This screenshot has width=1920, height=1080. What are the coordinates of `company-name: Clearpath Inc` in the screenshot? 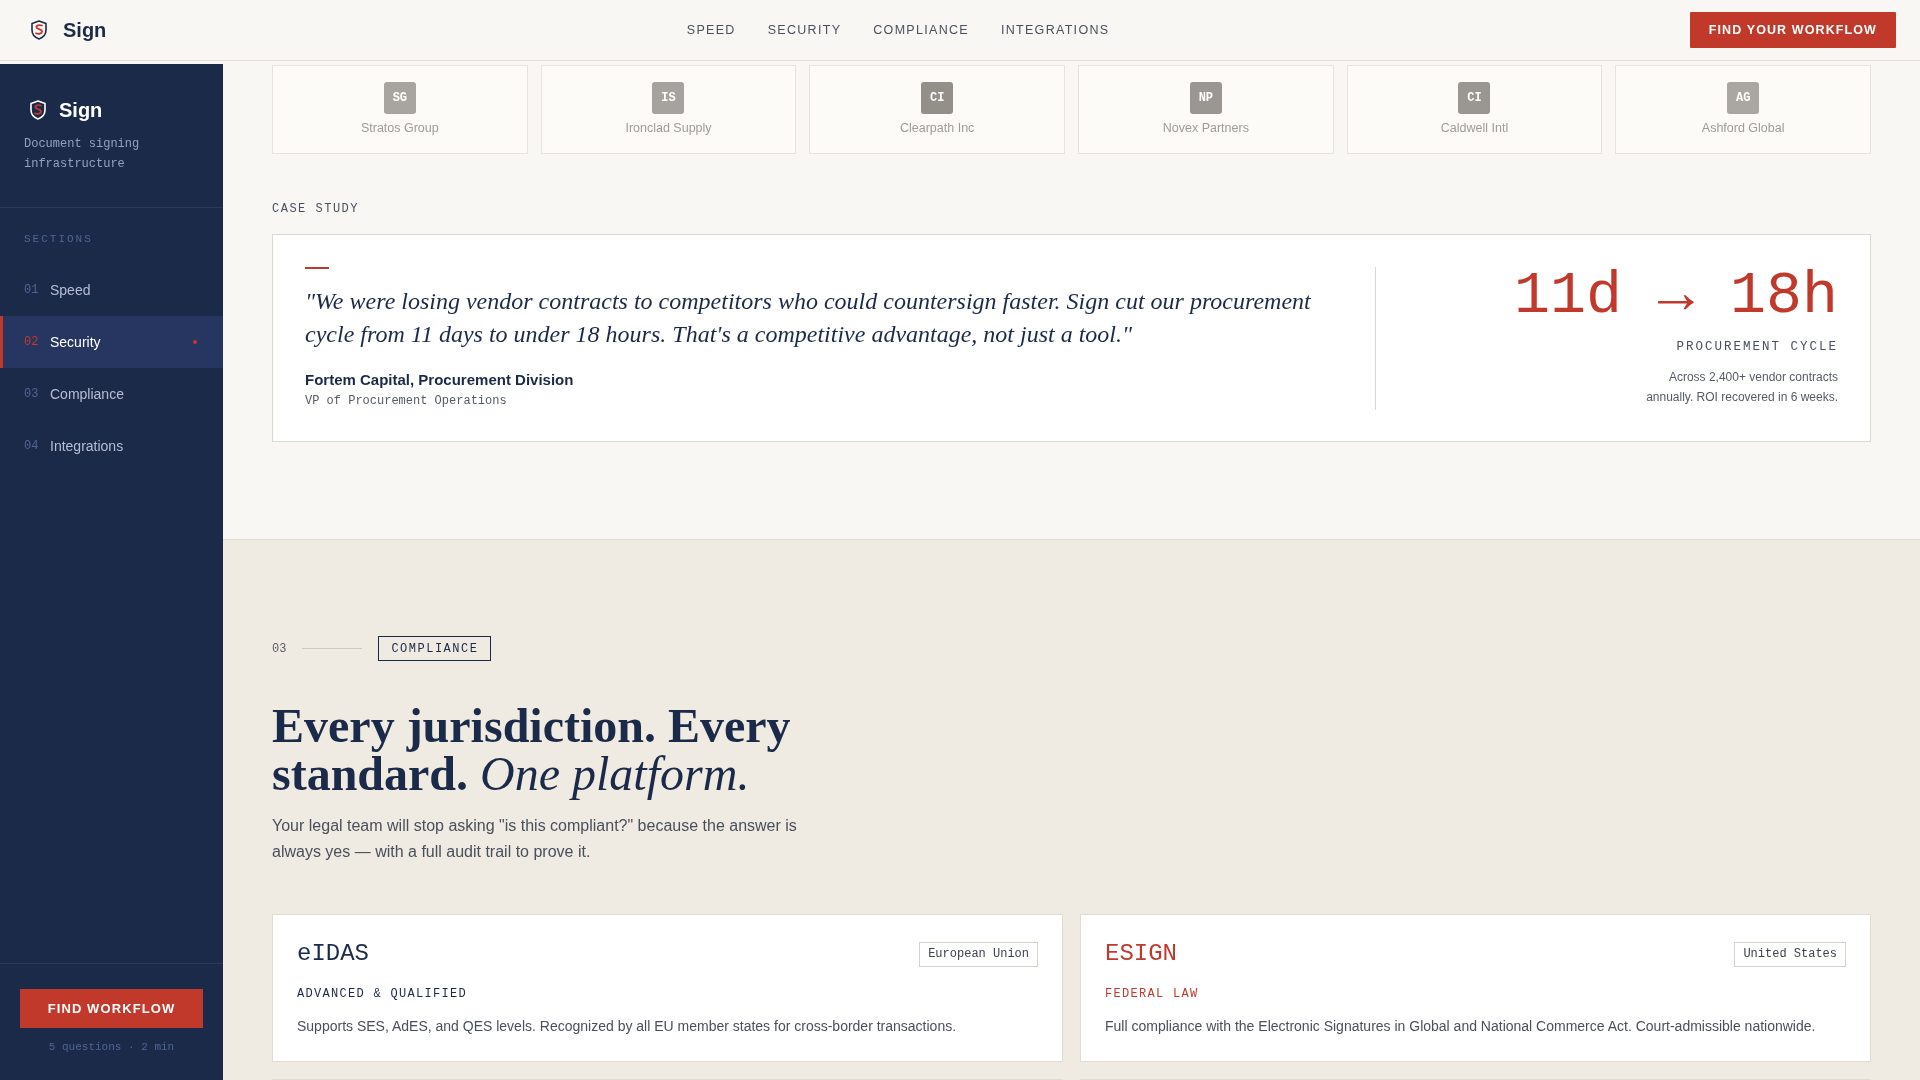 It's located at (937, 128).